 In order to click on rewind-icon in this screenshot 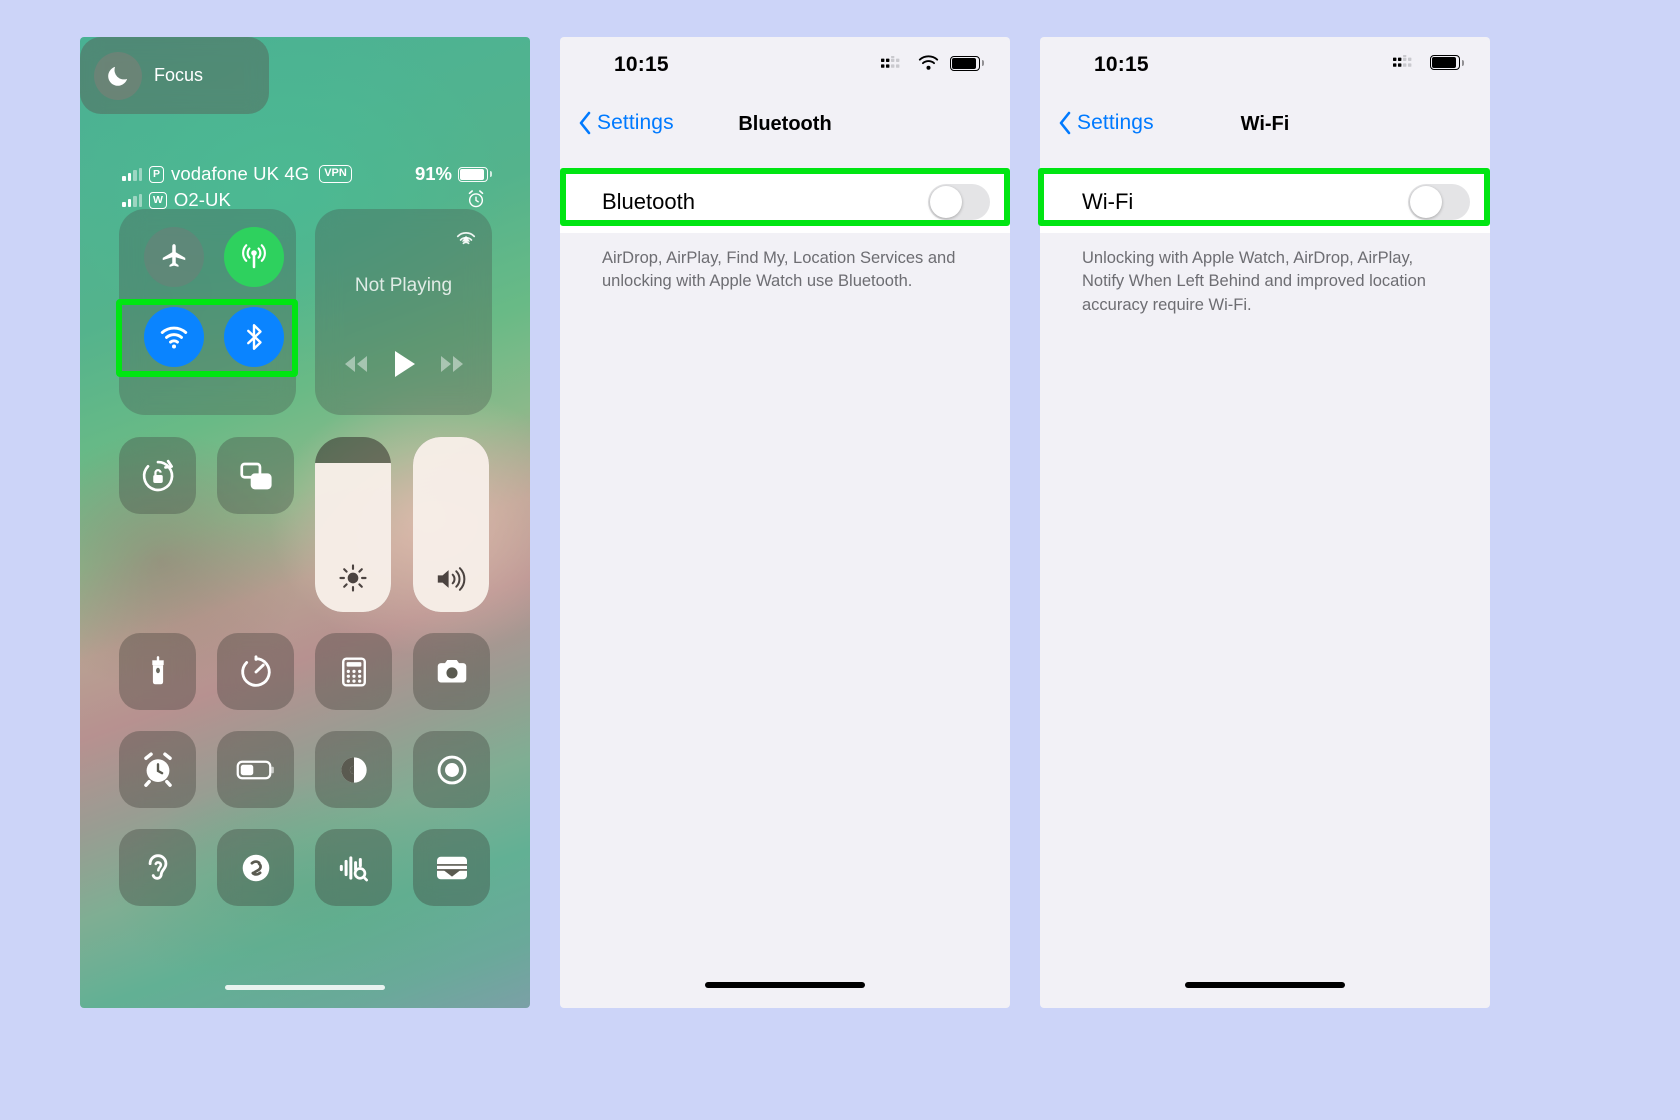, I will do `click(356, 364)`.